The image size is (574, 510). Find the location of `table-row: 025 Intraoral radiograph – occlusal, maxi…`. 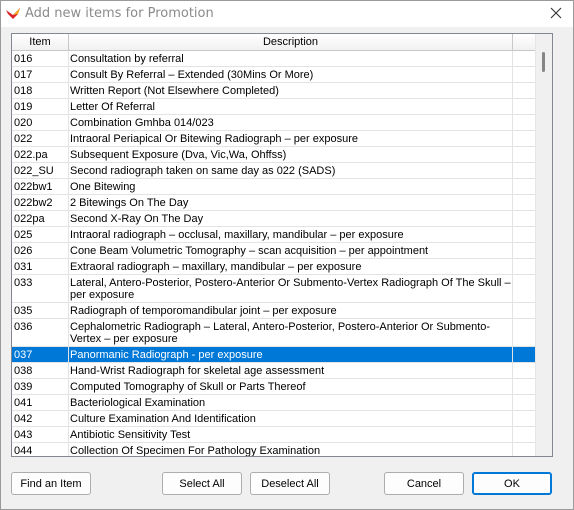

table-row: 025 Intraoral radiograph – occlusal, maxi… is located at coordinates (273, 235).